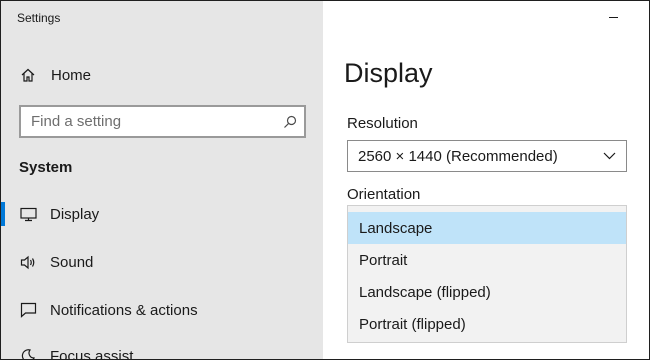  What do you see at coordinates (384, 194) in the screenshot?
I see `orientation-label: Orientation` at bounding box center [384, 194].